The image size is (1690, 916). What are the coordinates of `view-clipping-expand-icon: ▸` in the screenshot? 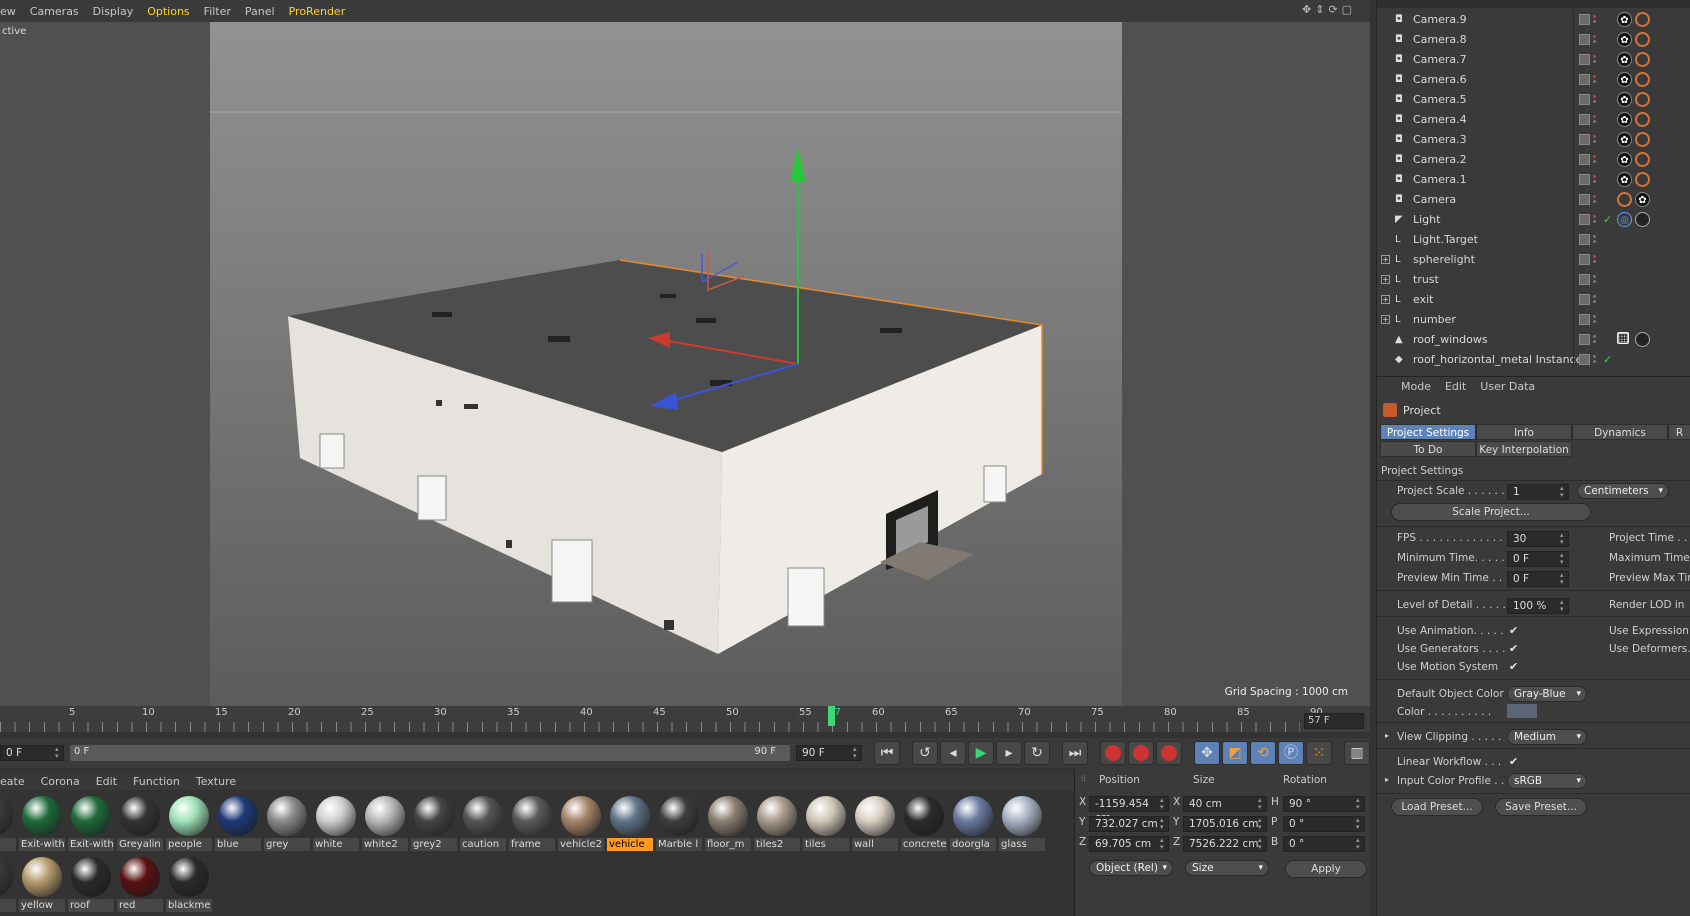 It's located at (1387, 735).